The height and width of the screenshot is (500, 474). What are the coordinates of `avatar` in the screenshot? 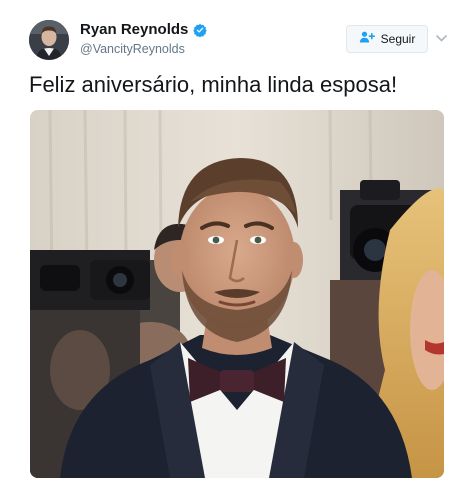 It's located at (49, 40).